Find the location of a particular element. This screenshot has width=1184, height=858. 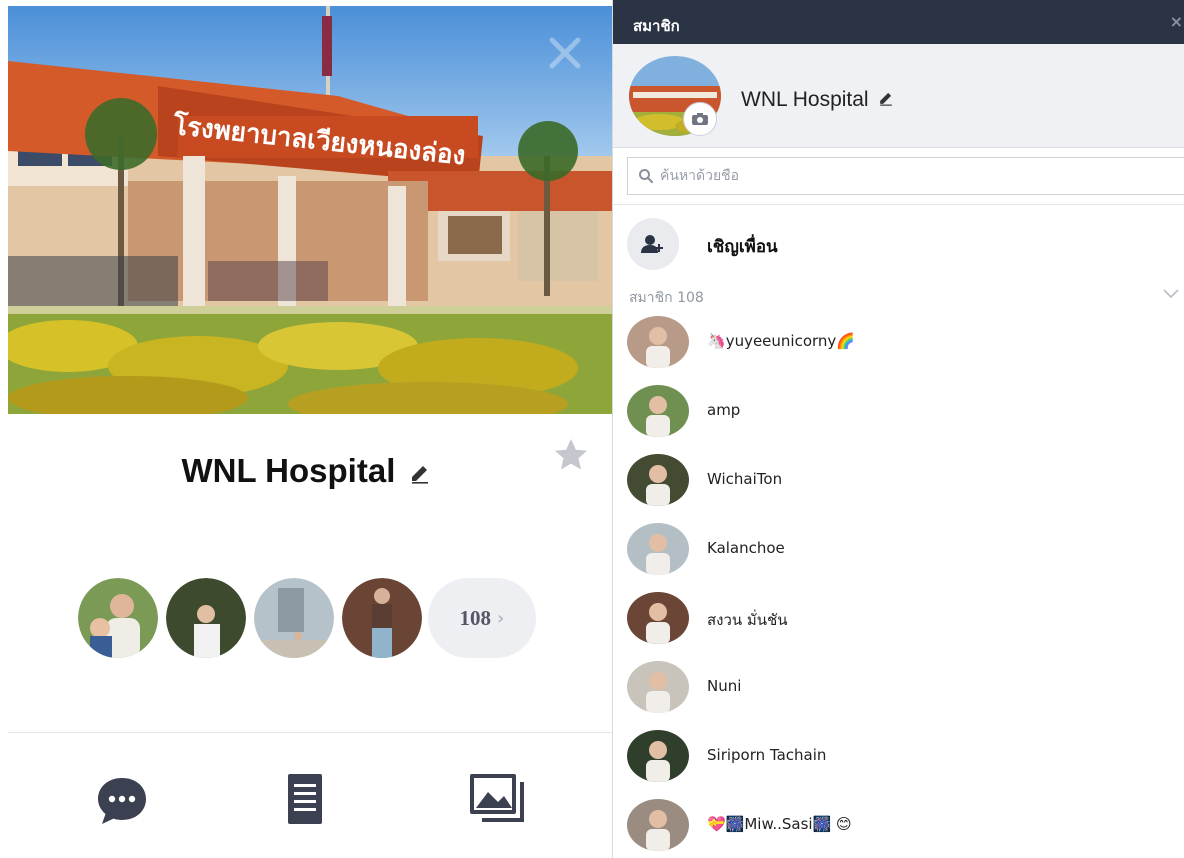

member-name: WichaiTon is located at coordinates (745, 479).